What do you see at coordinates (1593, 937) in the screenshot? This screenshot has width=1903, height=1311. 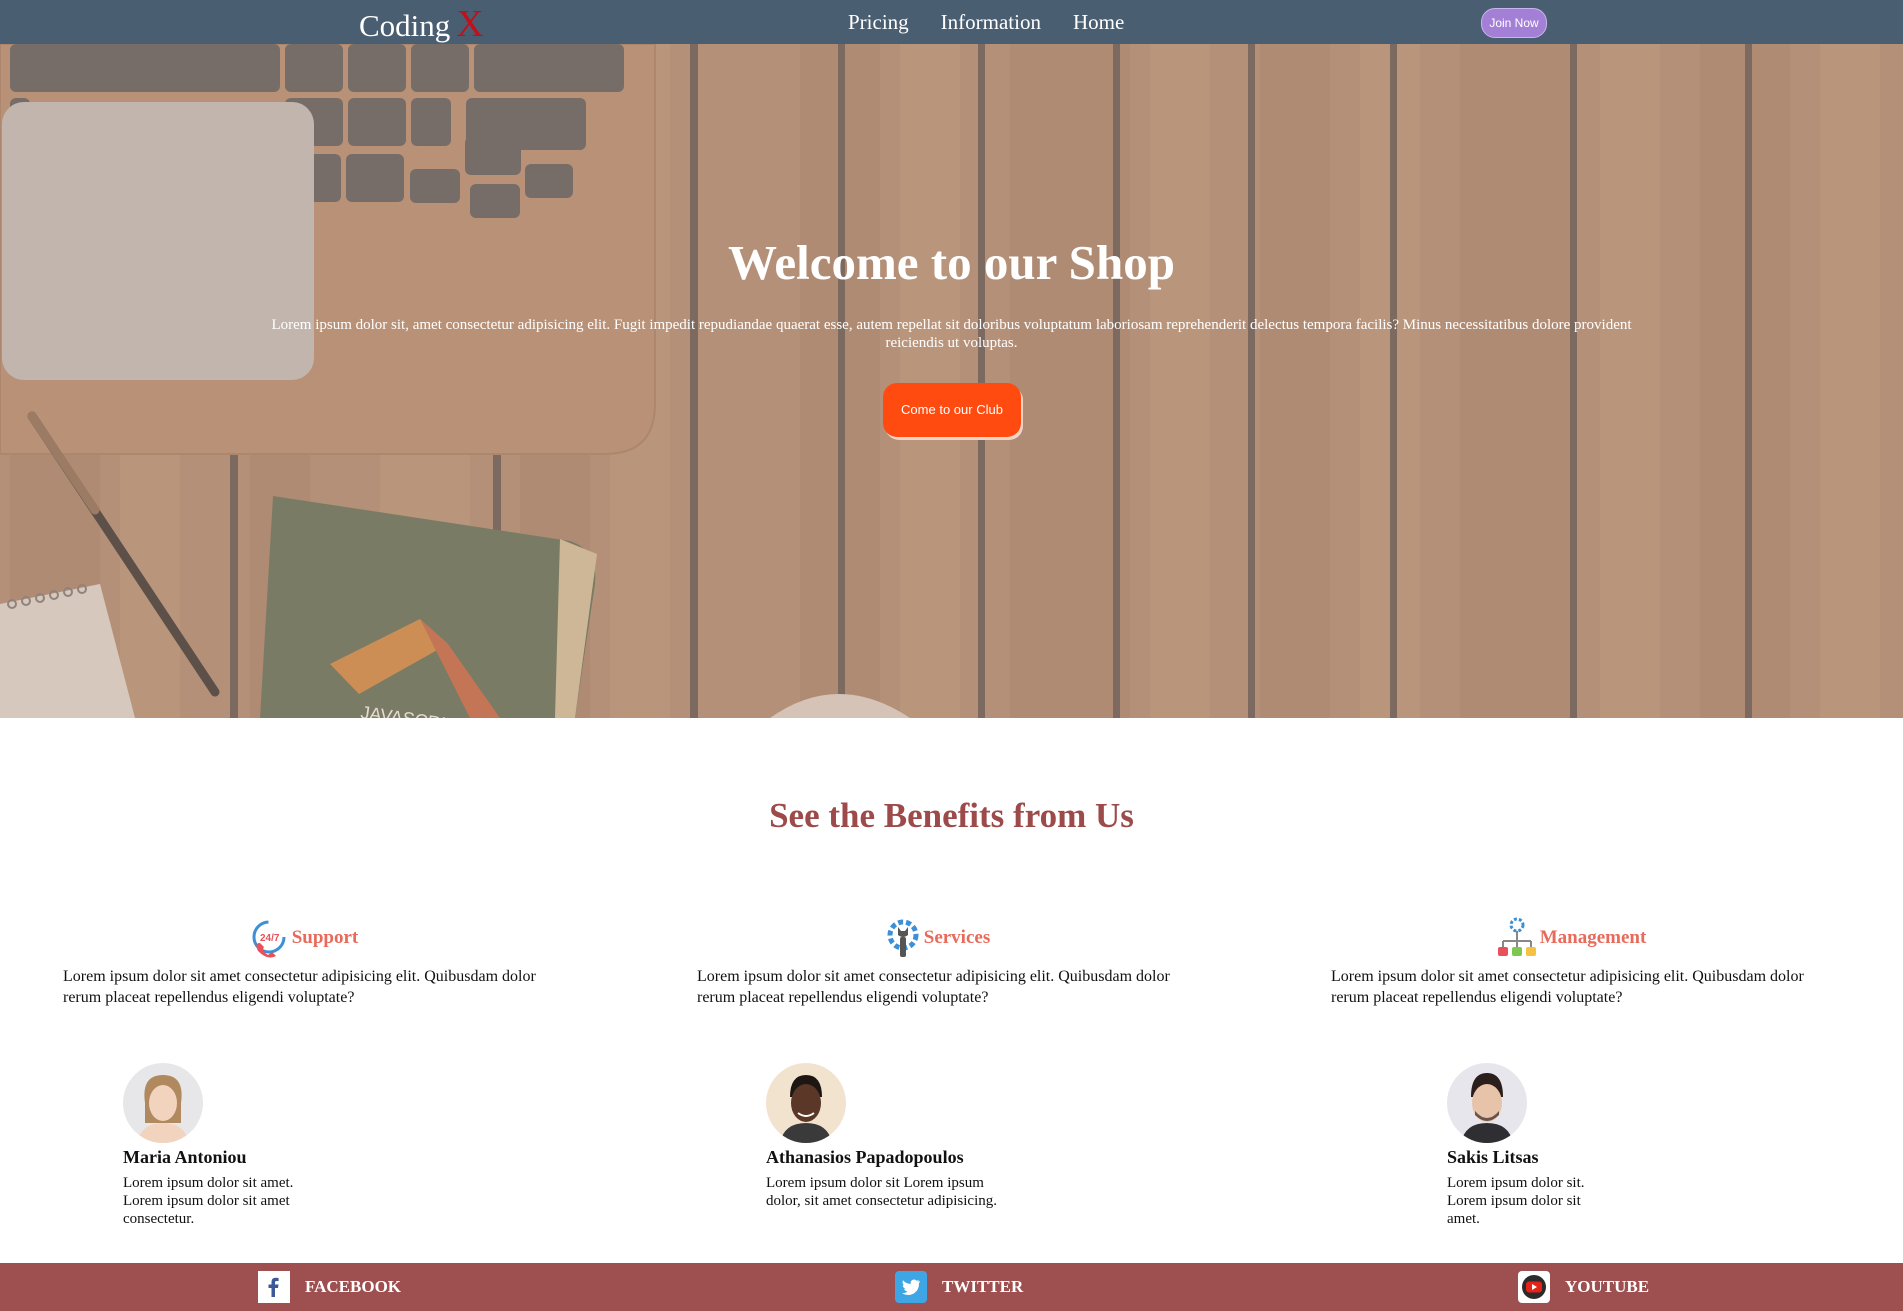 I see `benefit-label: Management` at bounding box center [1593, 937].